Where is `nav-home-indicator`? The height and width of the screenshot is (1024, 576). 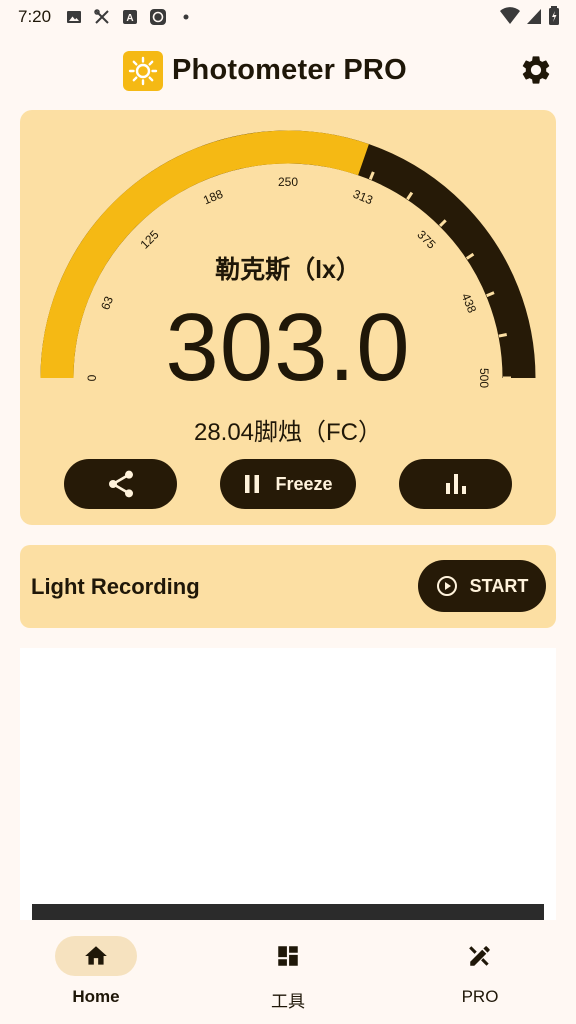 nav-home-indicator is located at coordinates (96, 956).